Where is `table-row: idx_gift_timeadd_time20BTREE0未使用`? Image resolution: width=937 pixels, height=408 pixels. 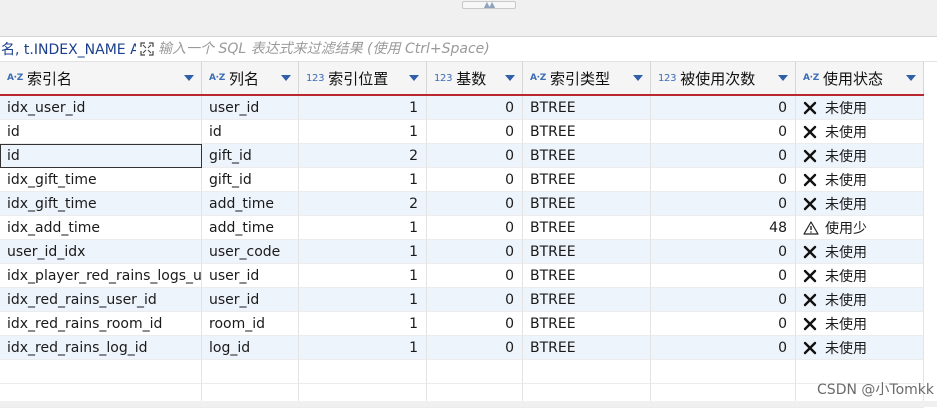
table-row: idx_gift_timeadd_time20BTREE0未使用 is located at coordinates (462, 204).